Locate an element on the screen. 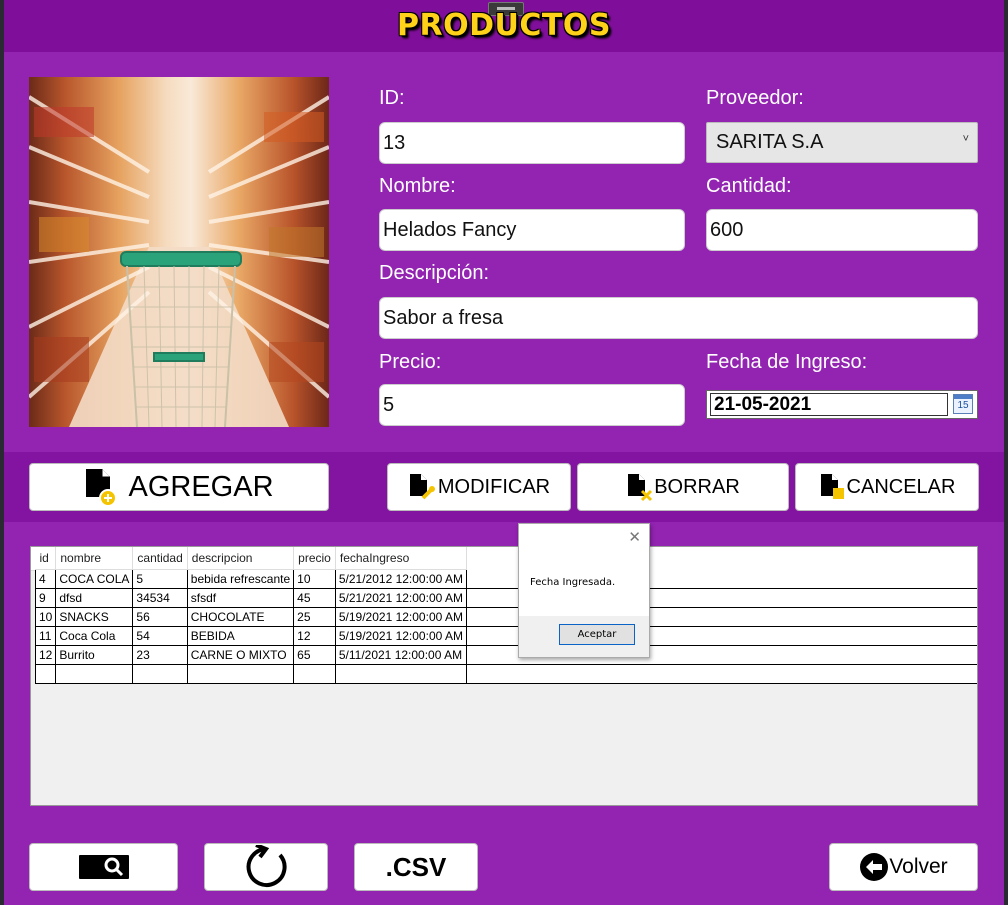 This screenshot has height=905, width=1008. table-cell: 54 is located at coordinates (160, 636).